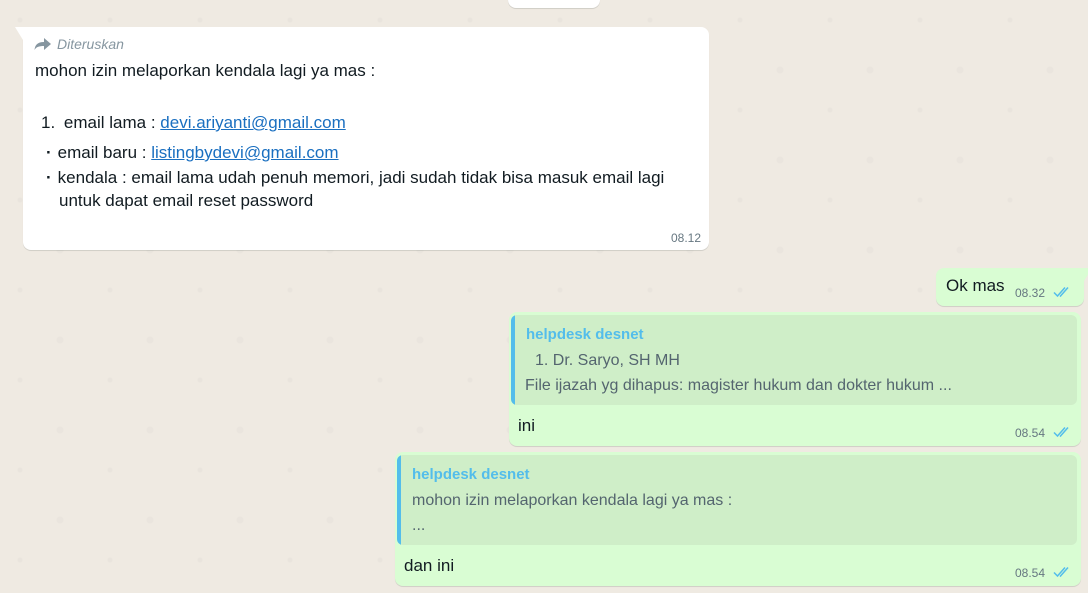 This screenshot has width=1088, height=593. I want to click on list-item-continuation: untuk dapat email reset password, so click(186, 200).